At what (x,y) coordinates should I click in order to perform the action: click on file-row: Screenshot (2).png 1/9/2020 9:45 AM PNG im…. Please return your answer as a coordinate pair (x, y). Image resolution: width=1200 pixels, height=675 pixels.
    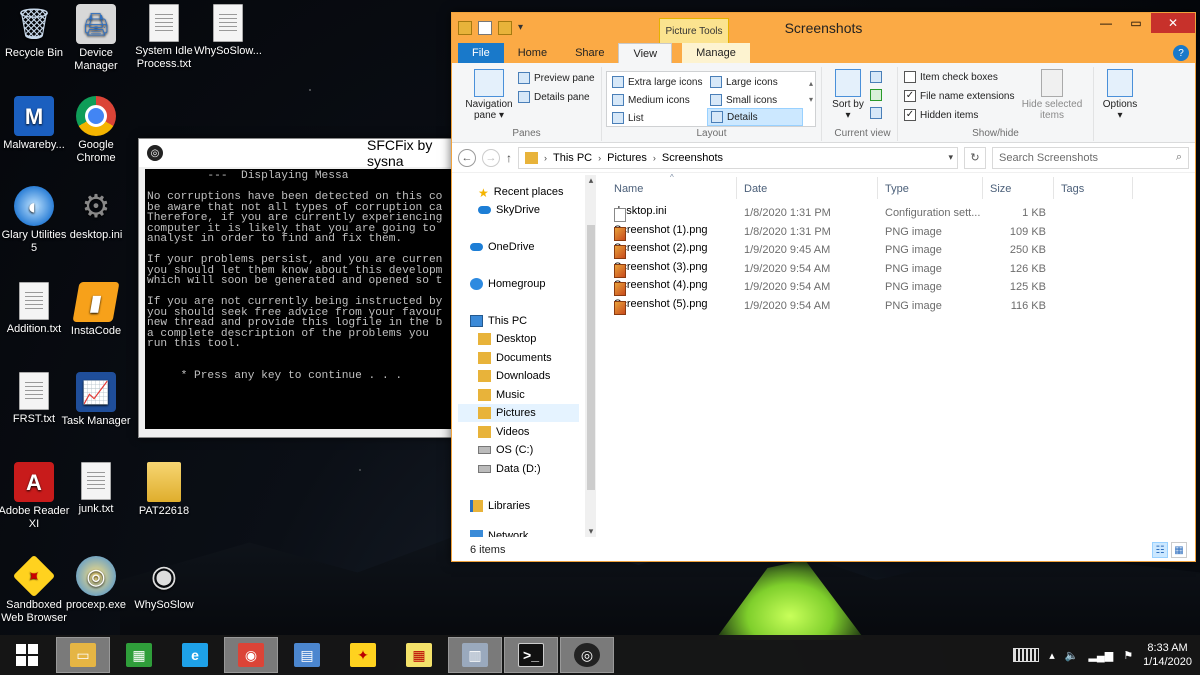
    Looking at the image, I should click on (898, 250).